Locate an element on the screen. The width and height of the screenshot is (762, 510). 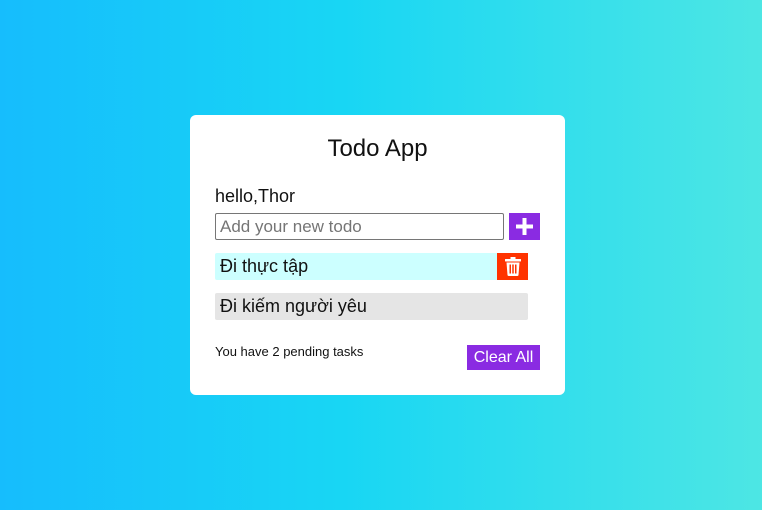
trash-icon is located at coordinates (512, 266).